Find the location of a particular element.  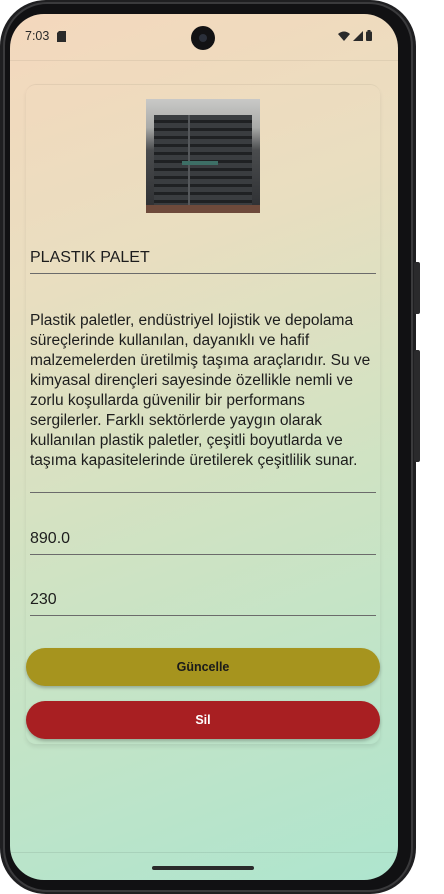

update-button: Güncelle is located at coordinates (203, 667).